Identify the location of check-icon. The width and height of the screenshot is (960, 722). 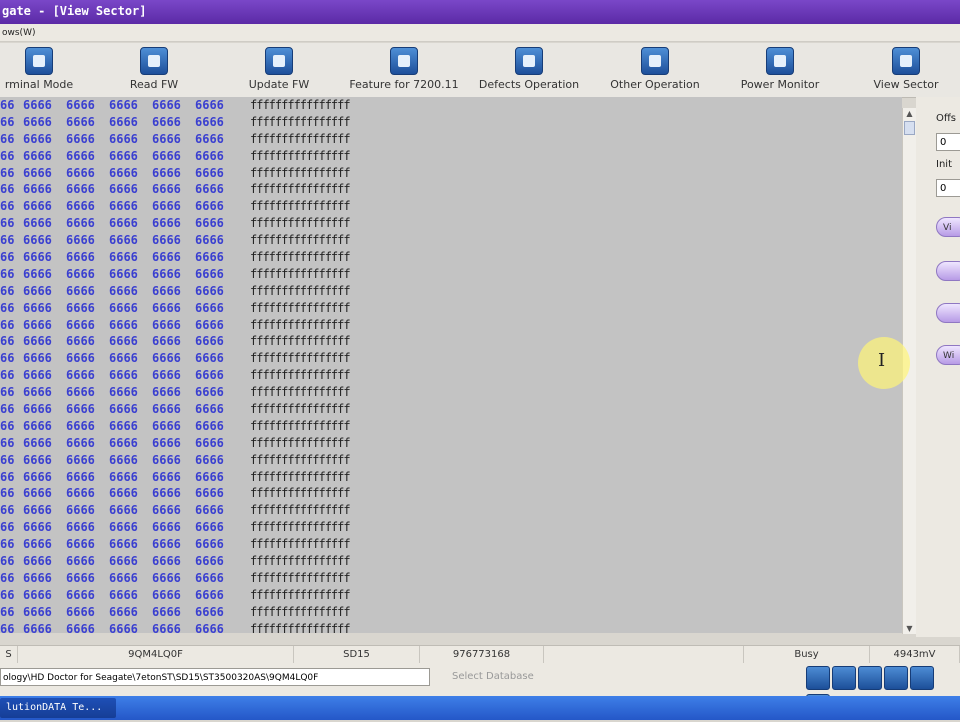
(870, 678).